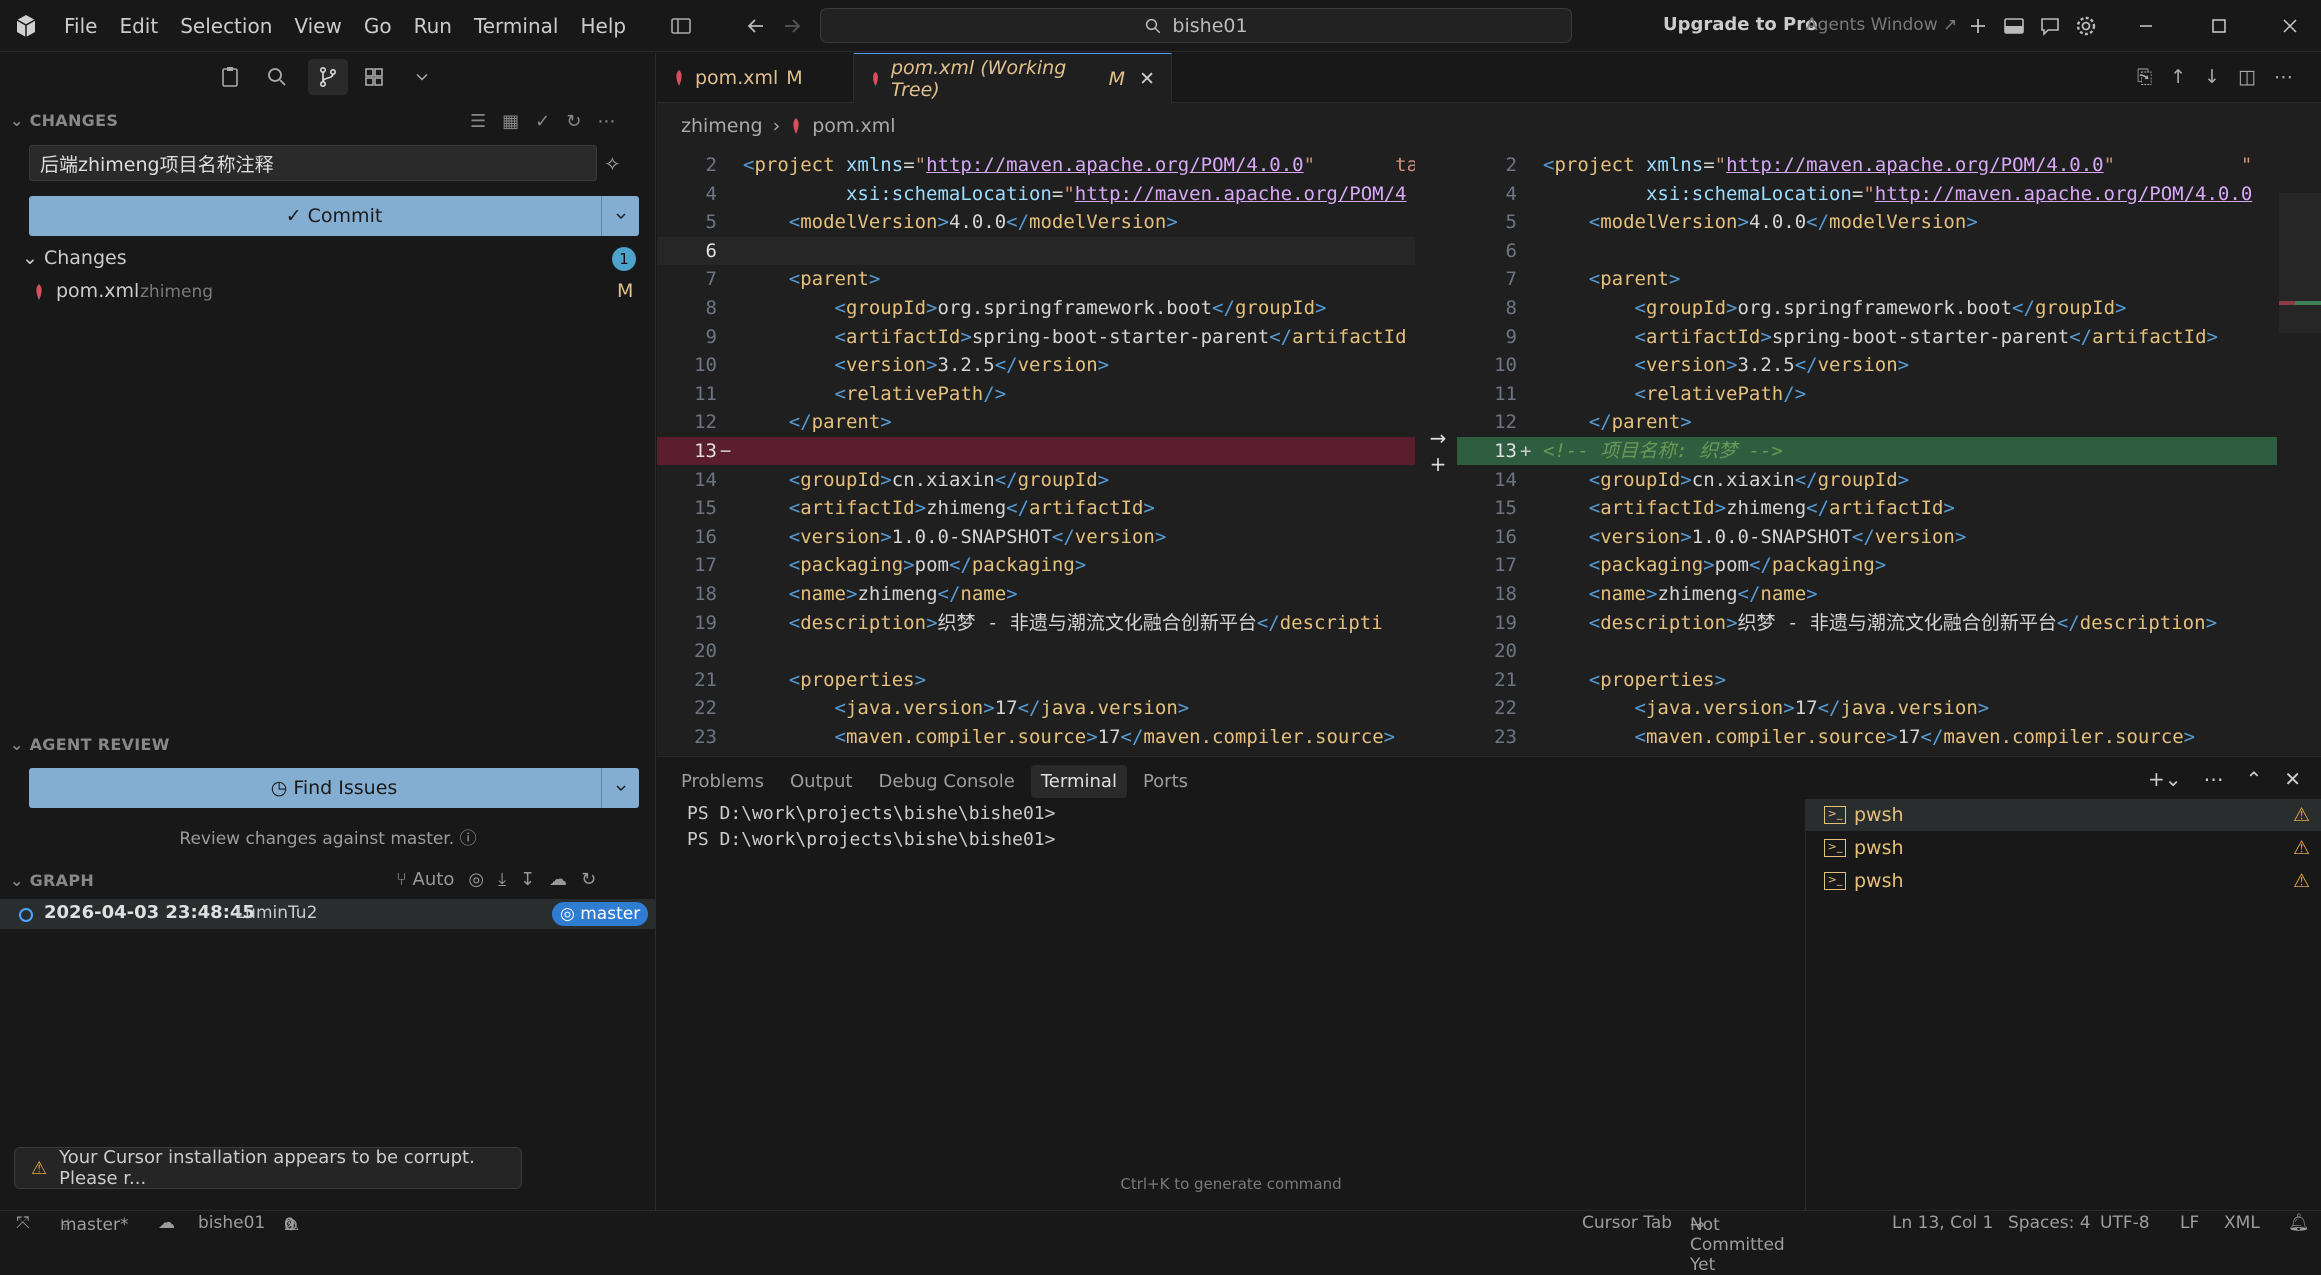 The height and width of the screenshot is (1275, 2321). What do you see at coordinates (527, 879) in the screenshot?
I see `pull-icon: ↧` at bounding box center [527, 879].